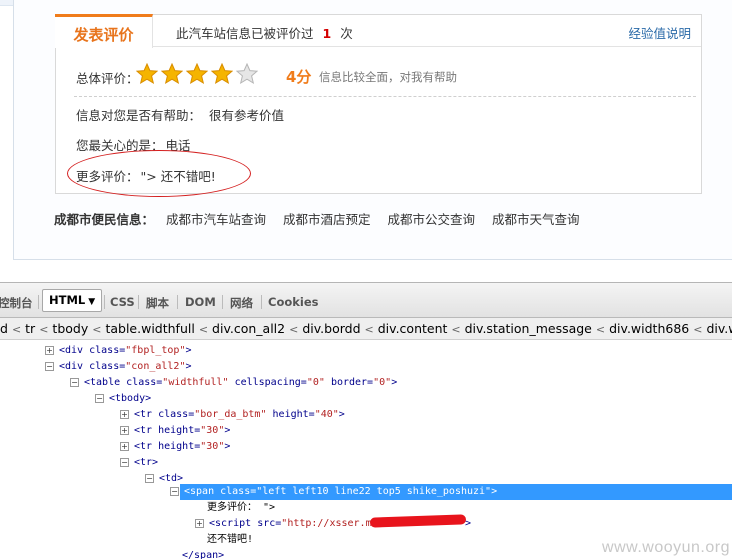  What do you see at coordinates (719, 328) in the screenshot?
I see `breadcrumb-item: div.width728` at bounding box center [719, 328].